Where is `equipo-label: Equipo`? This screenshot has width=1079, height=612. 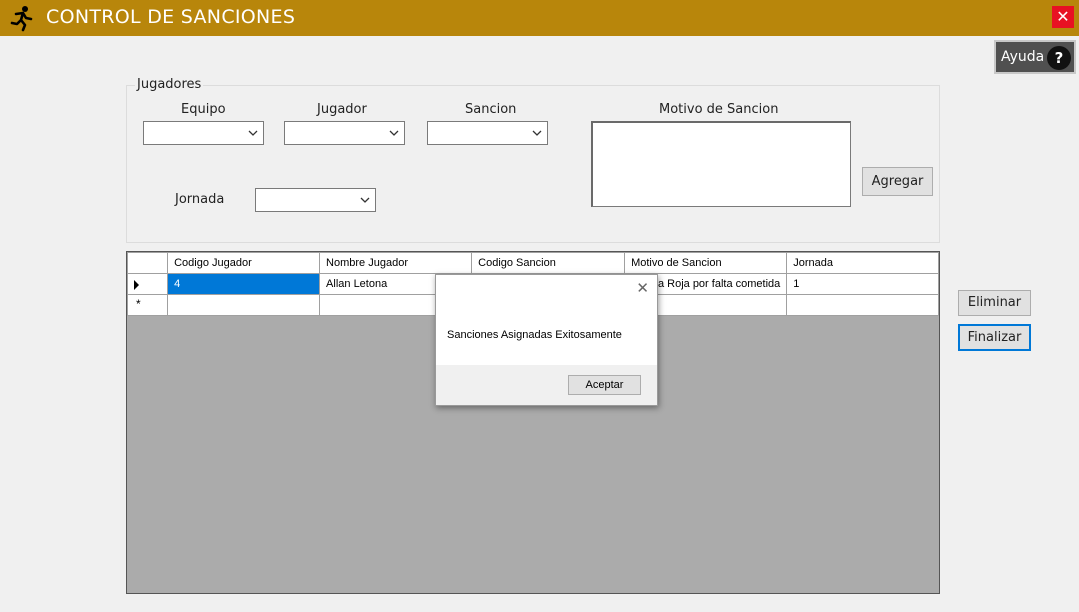 equipo-label: Equipo is located at coordinates (203, 109).